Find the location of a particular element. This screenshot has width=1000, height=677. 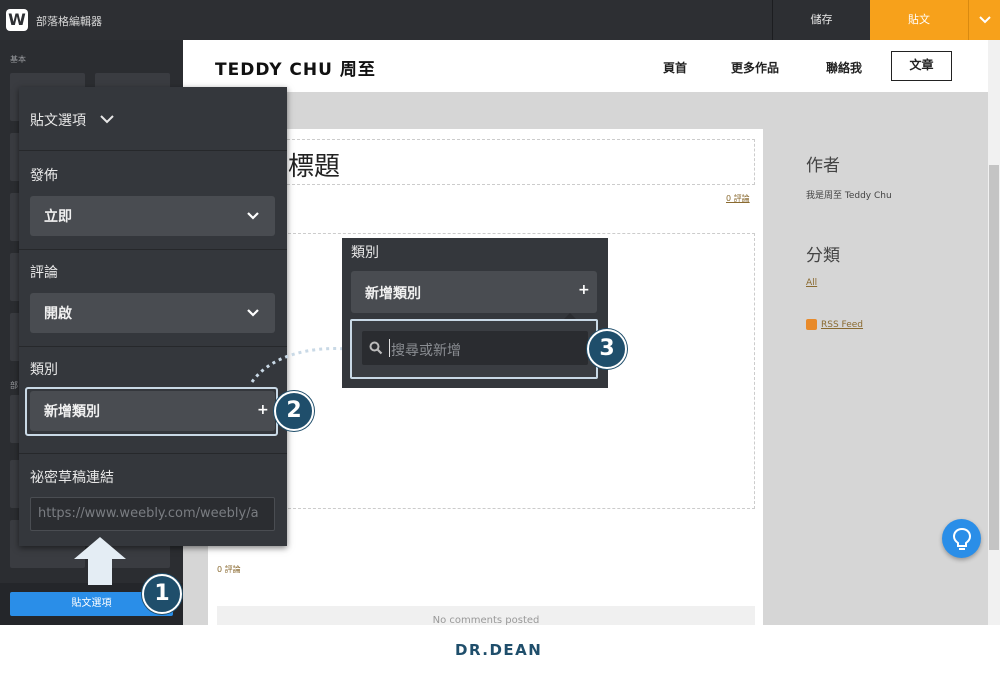

arrow-up-icon is located at coordinates (100, 561).